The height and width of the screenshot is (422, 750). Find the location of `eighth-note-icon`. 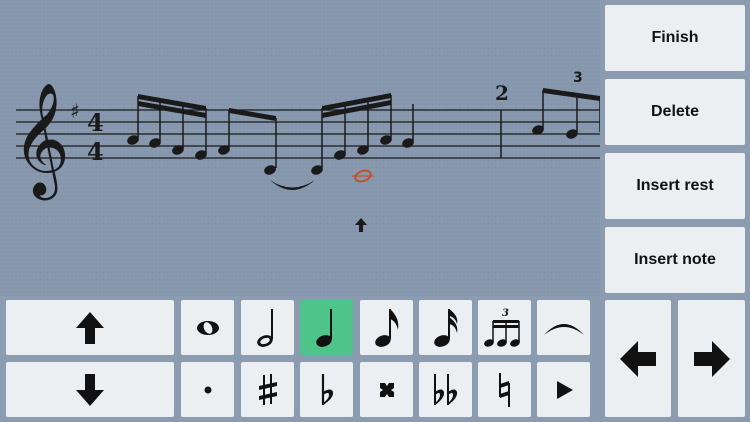

eighth-note-icon is located at coordinates (386, 327).